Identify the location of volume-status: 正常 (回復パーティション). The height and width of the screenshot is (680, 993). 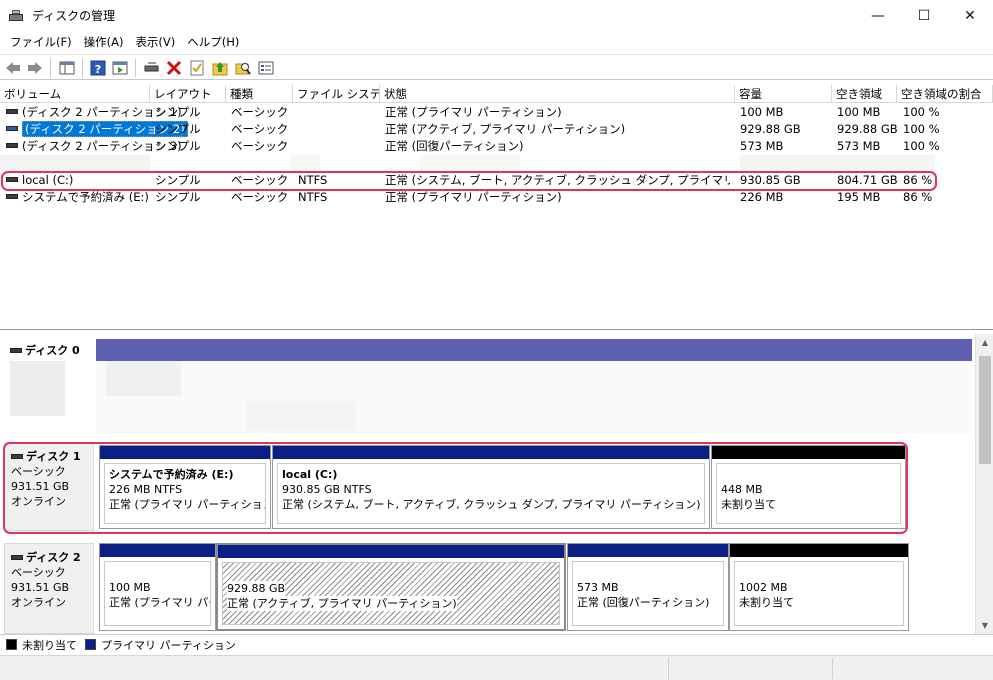
(454, 146).